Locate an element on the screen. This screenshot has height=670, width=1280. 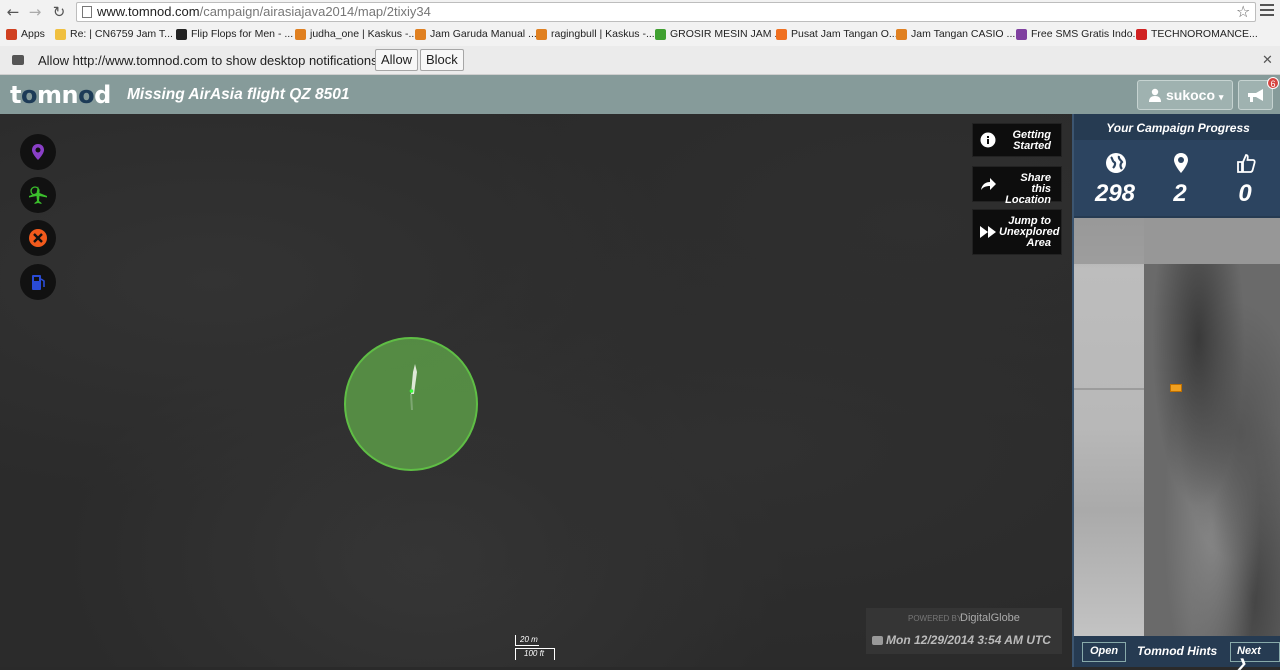
stat-explored: 298 is located at coordinates (1115, 178).